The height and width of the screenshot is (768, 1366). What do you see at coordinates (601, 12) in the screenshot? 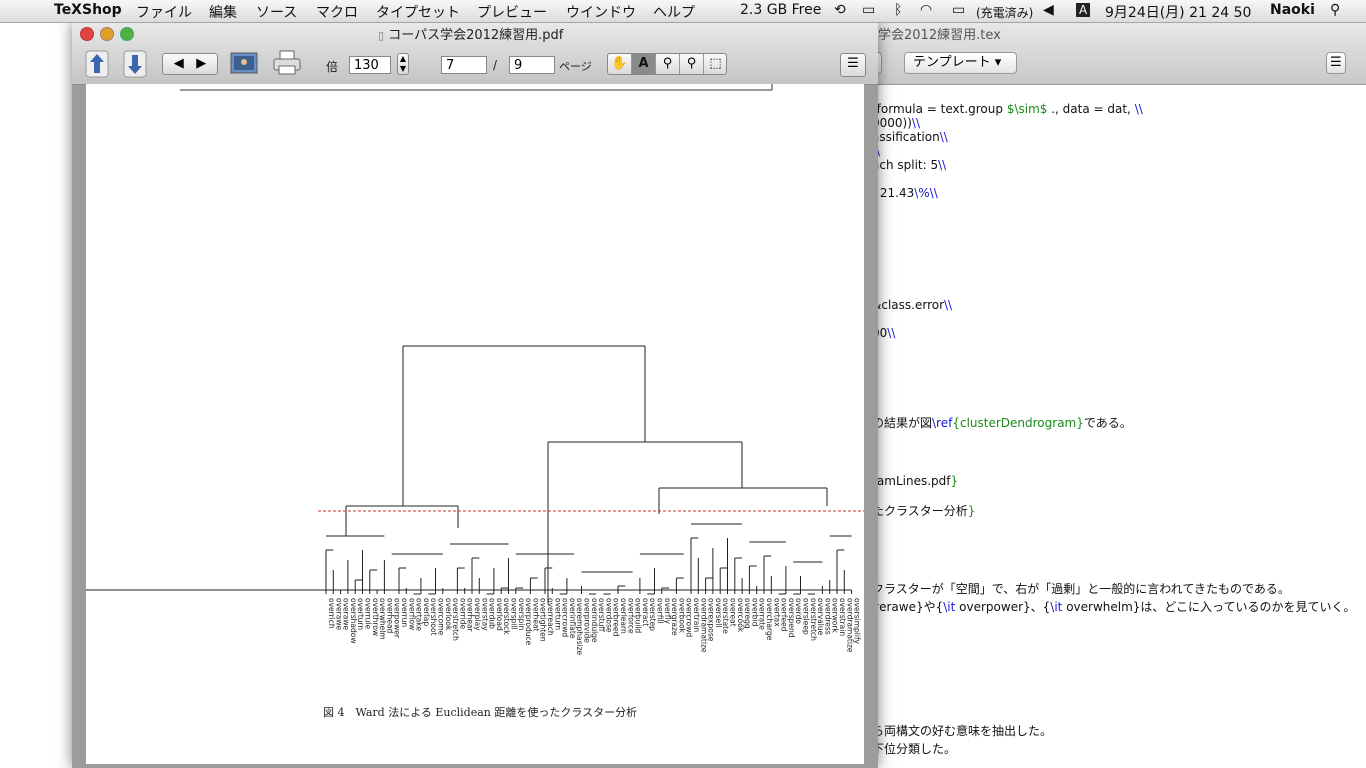
I see `menu-window: ウインドウ` at bounding box center [601, 12].